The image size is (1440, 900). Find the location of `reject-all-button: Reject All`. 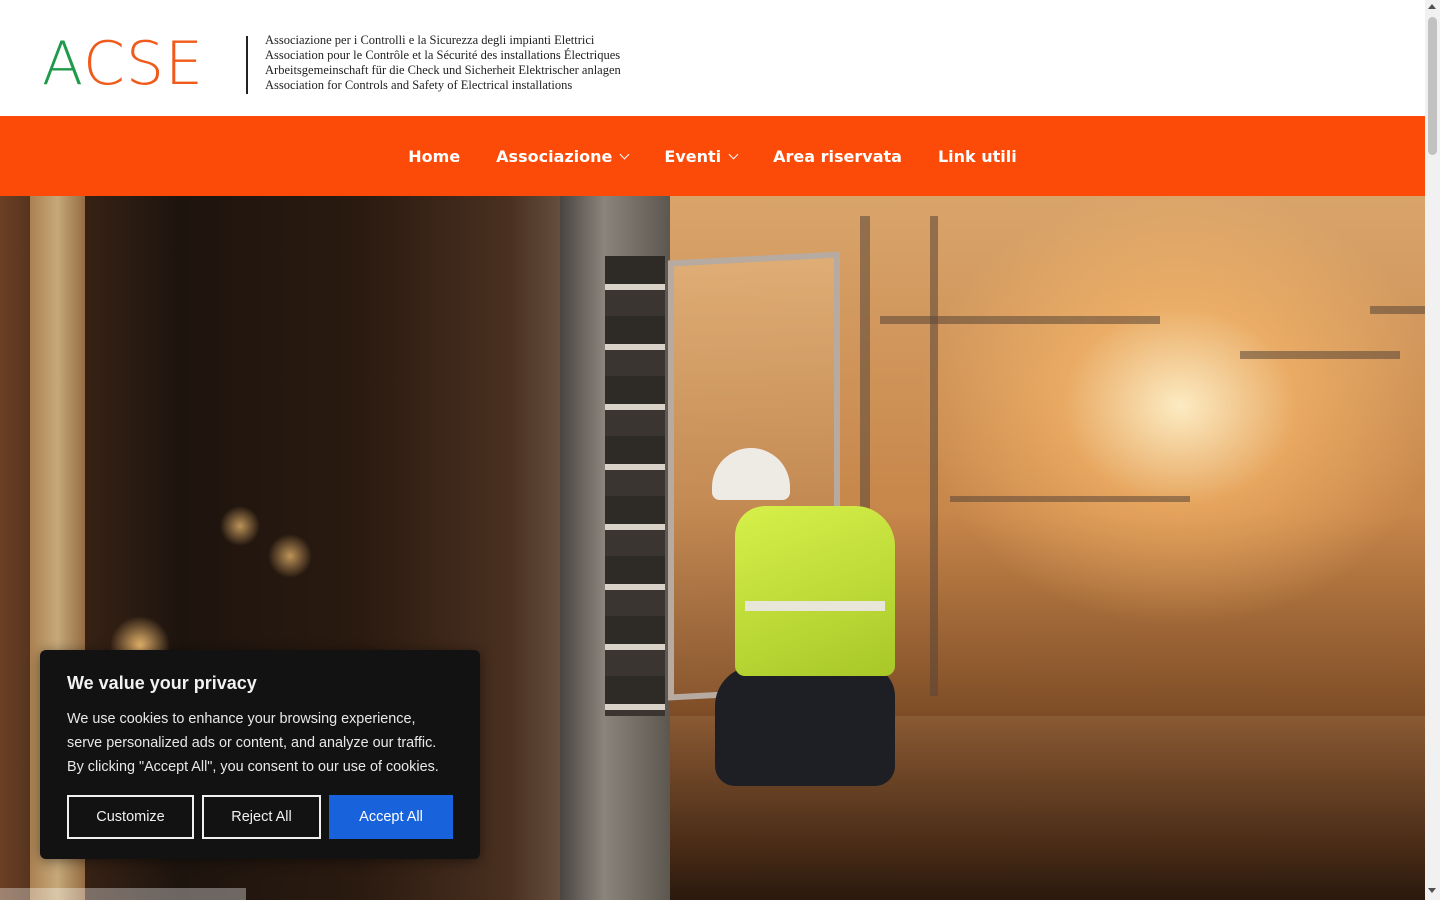

reject-all-button: Reject All is located at coordinates (261, 817).